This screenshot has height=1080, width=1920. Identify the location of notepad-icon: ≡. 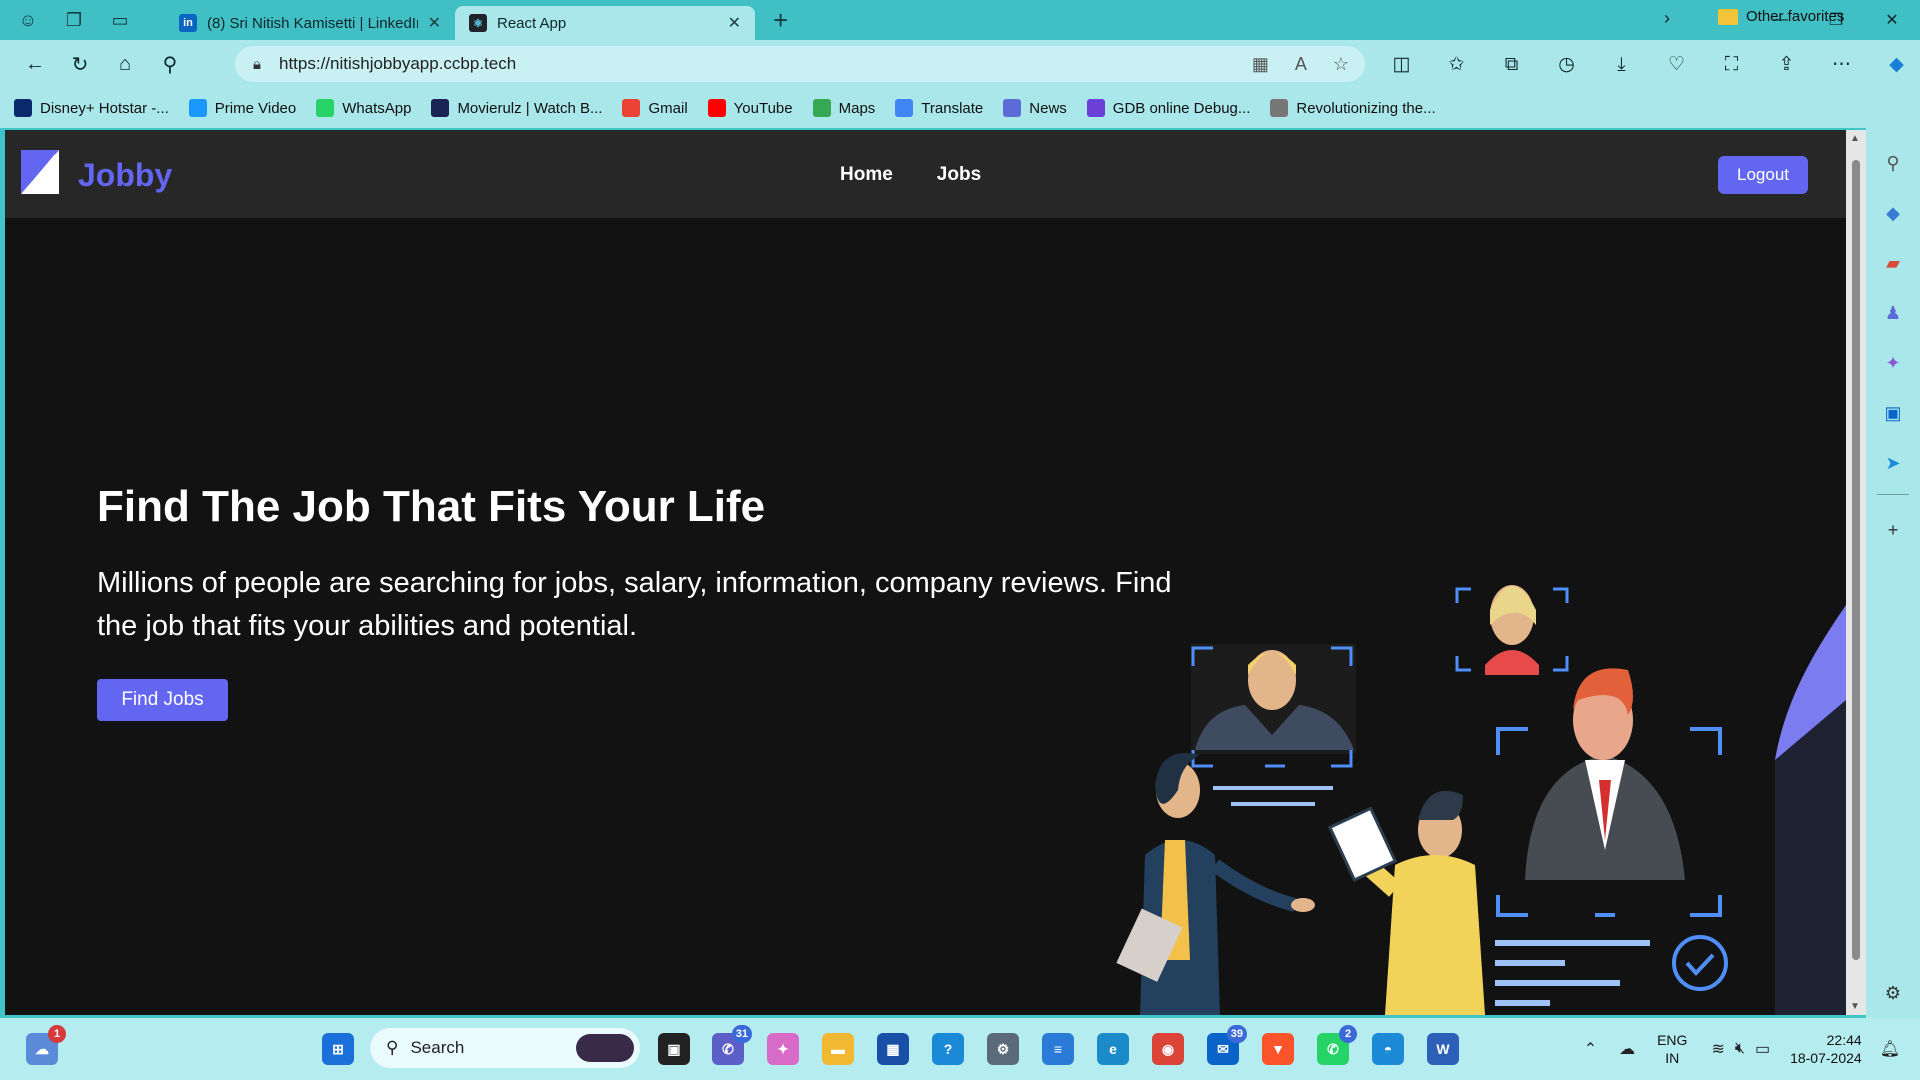
(1058, 1049).